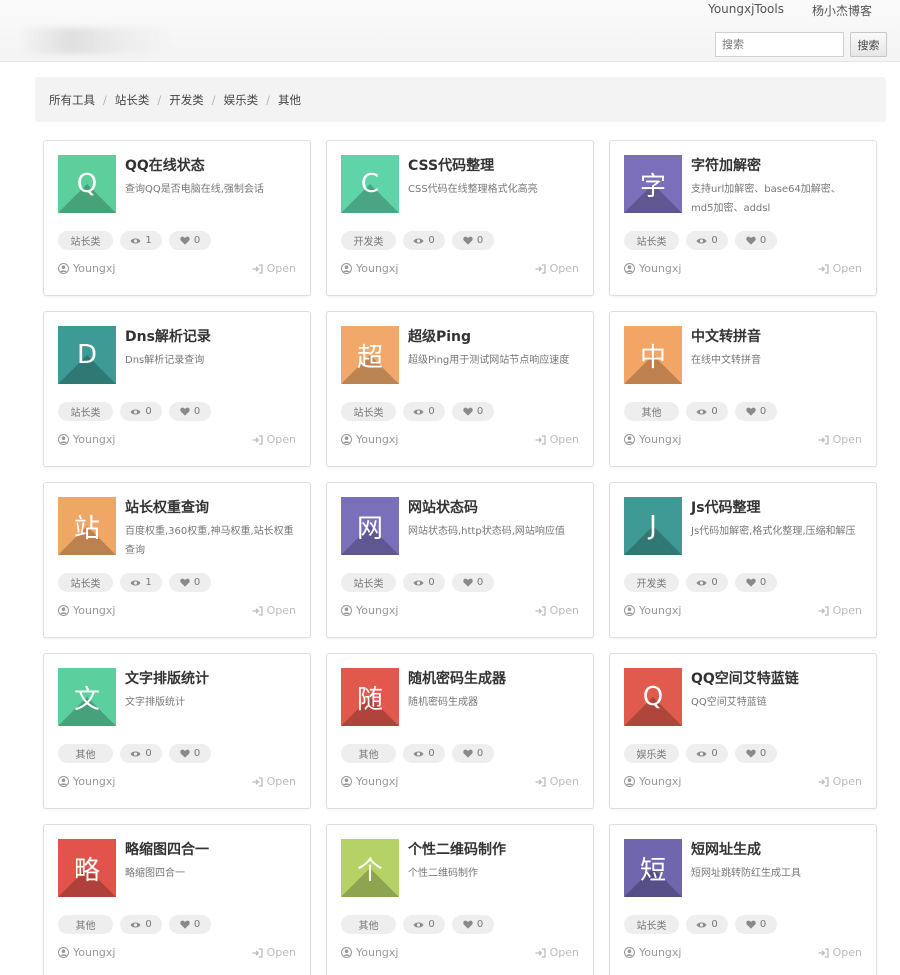 The image size is (900, 975). Describe the element at coordinates (87, 697) in the screenshot. I see `tool-icon-tile: 文` at that location.